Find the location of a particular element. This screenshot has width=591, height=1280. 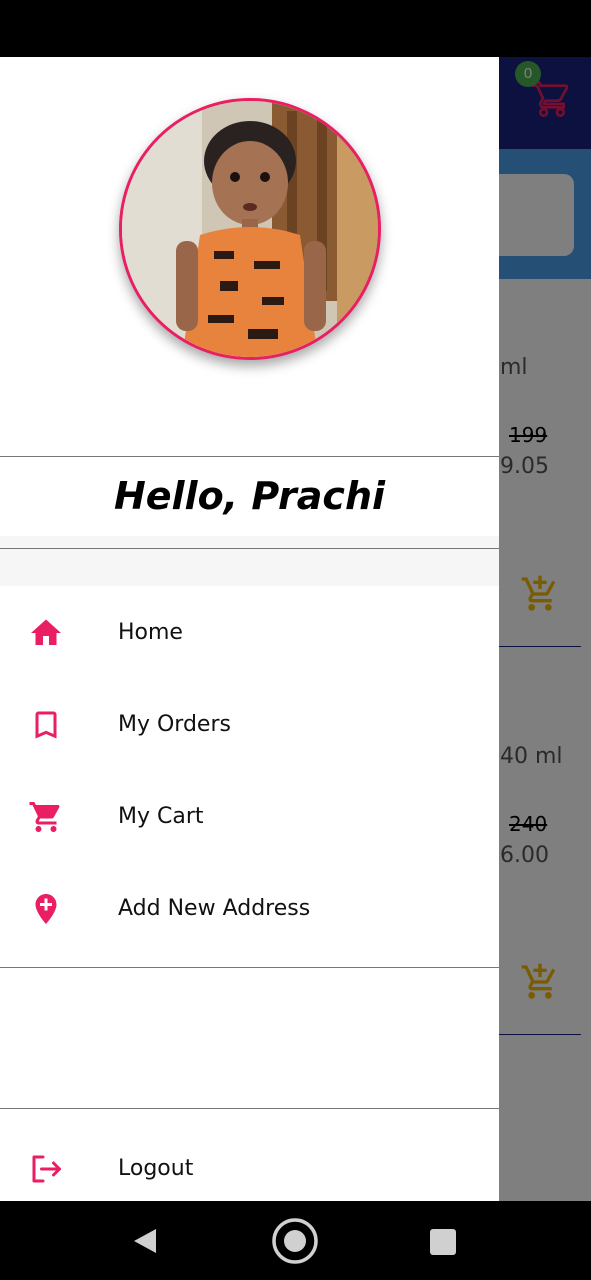

menu-item-my-orders: My Orders is located at coordinates (249, 725).